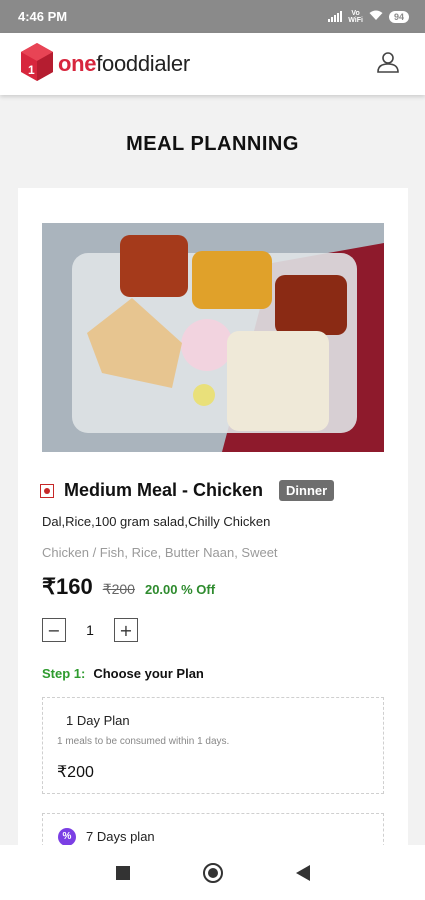 This screenshot has height=900, width=425. What do you see at coordinates (98, 720) in the screenshot?
I see `plan-name: 1 Day Plan` at bounding box center [98, 720].